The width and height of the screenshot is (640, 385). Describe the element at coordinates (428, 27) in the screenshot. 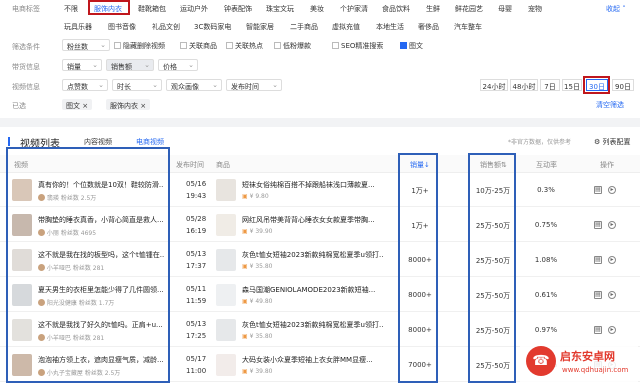

I see `category-tag: 奢侈品` at that location.